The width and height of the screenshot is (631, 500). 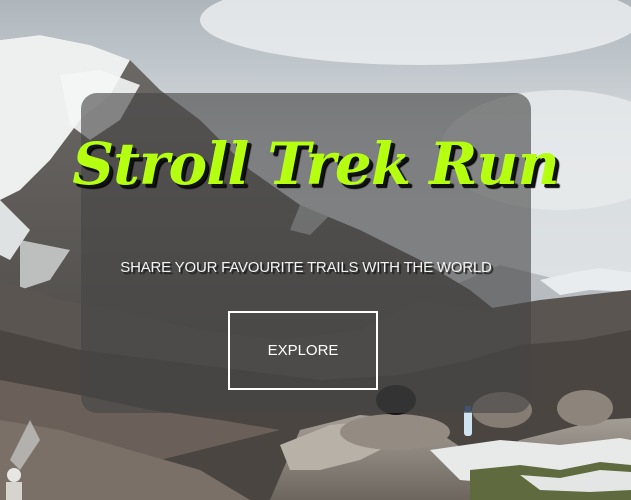 I want to click on site-title: Stroll Trek Run, so click(x=316, y=164).